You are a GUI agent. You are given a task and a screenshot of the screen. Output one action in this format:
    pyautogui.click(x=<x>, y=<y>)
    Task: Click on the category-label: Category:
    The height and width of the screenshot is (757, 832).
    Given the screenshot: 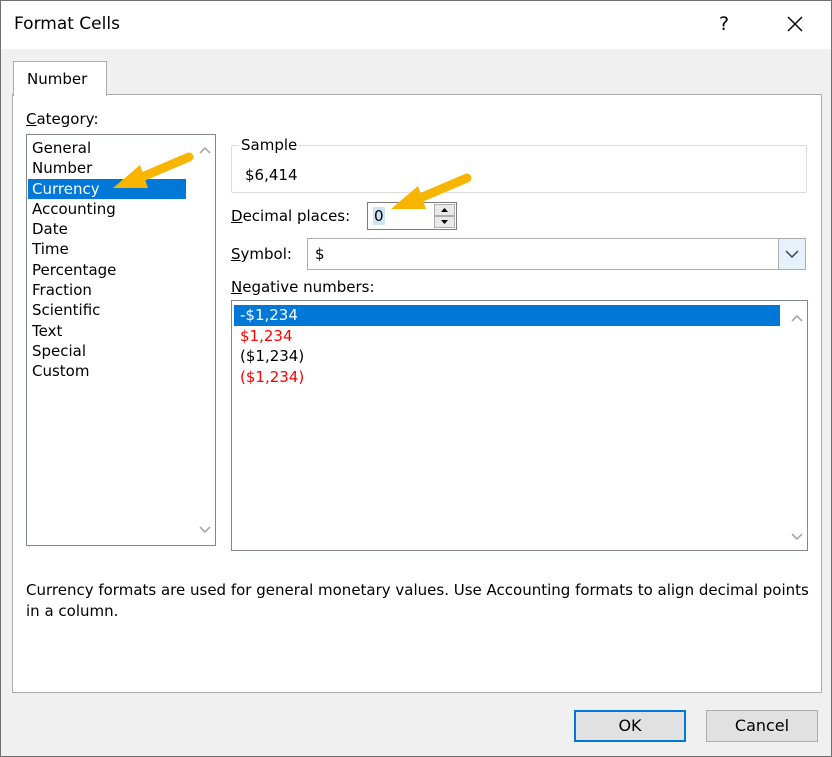 What is the action you would take?
    pyautogui.click(x=62, y=119)
    